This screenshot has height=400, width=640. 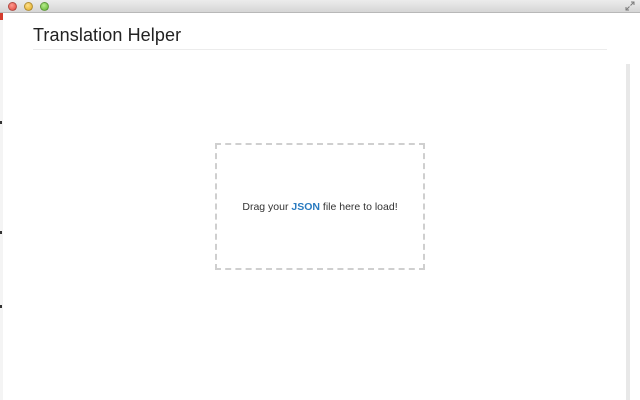 What do you see at coordinates (320, 37) in the screenshot?
I see `page-header: Translation Helper` at bounding box center [320, 37].